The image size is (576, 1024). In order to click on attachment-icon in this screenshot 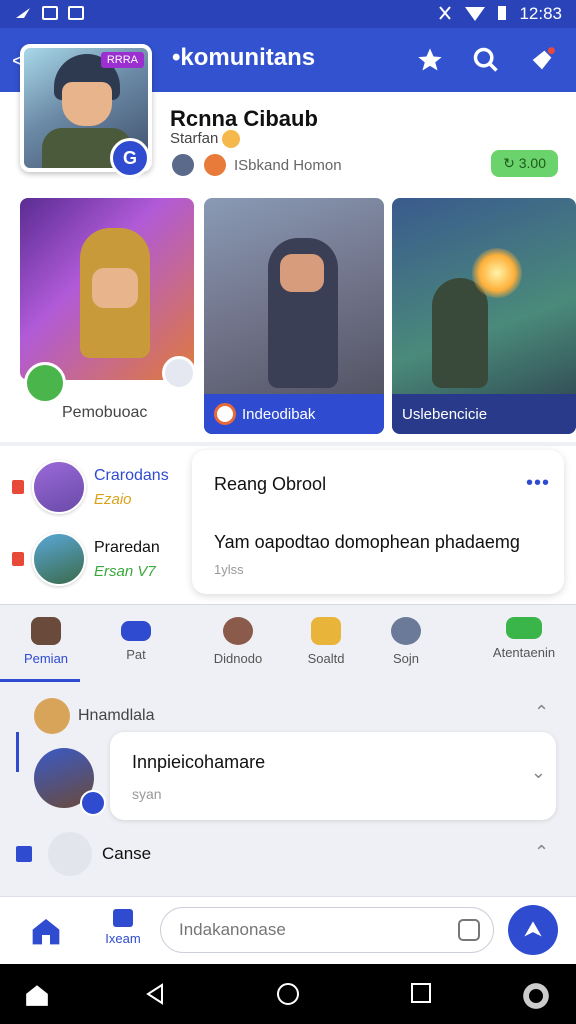, I will do `click(469, 930)`.